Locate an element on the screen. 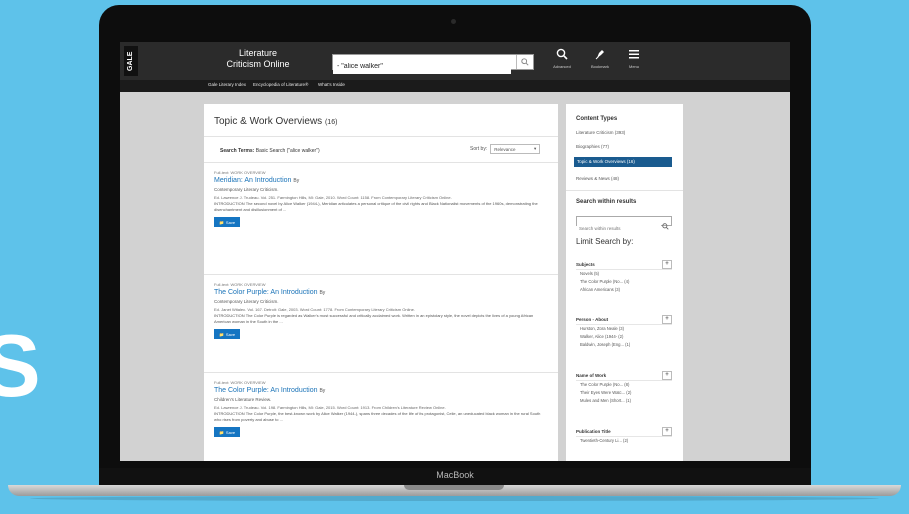 The width and height of the screenshot is (909, 514). facet-header: Name of Work + is located at coordinates (624, 375).